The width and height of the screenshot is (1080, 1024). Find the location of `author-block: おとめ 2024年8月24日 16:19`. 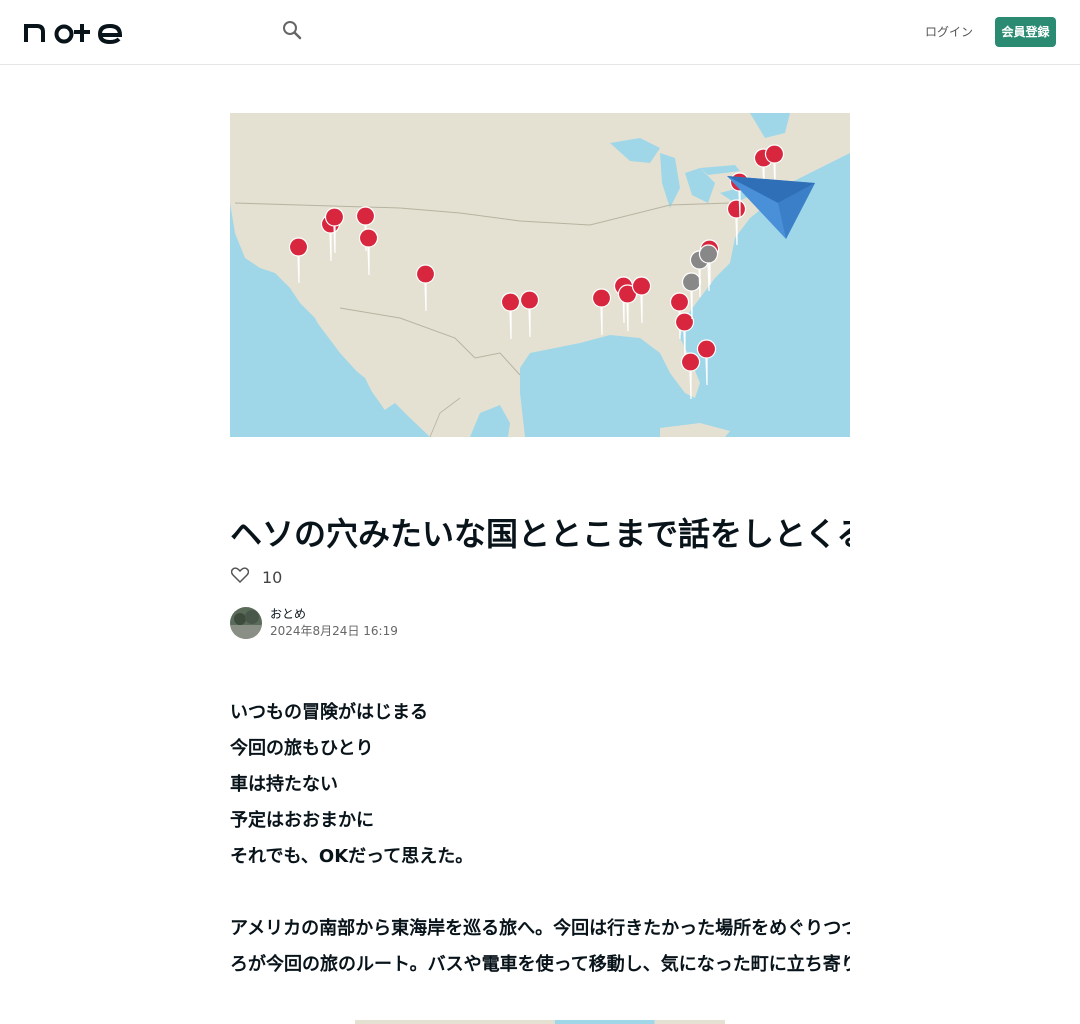

author-block: おとめ 2024年8月24日 16:19 is located at coordinates (314, 623).